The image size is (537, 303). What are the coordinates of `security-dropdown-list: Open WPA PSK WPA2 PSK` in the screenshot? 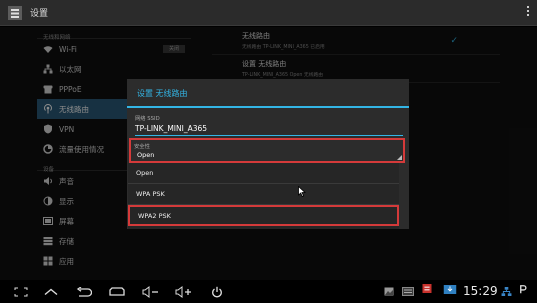 It's located at (263, 196).